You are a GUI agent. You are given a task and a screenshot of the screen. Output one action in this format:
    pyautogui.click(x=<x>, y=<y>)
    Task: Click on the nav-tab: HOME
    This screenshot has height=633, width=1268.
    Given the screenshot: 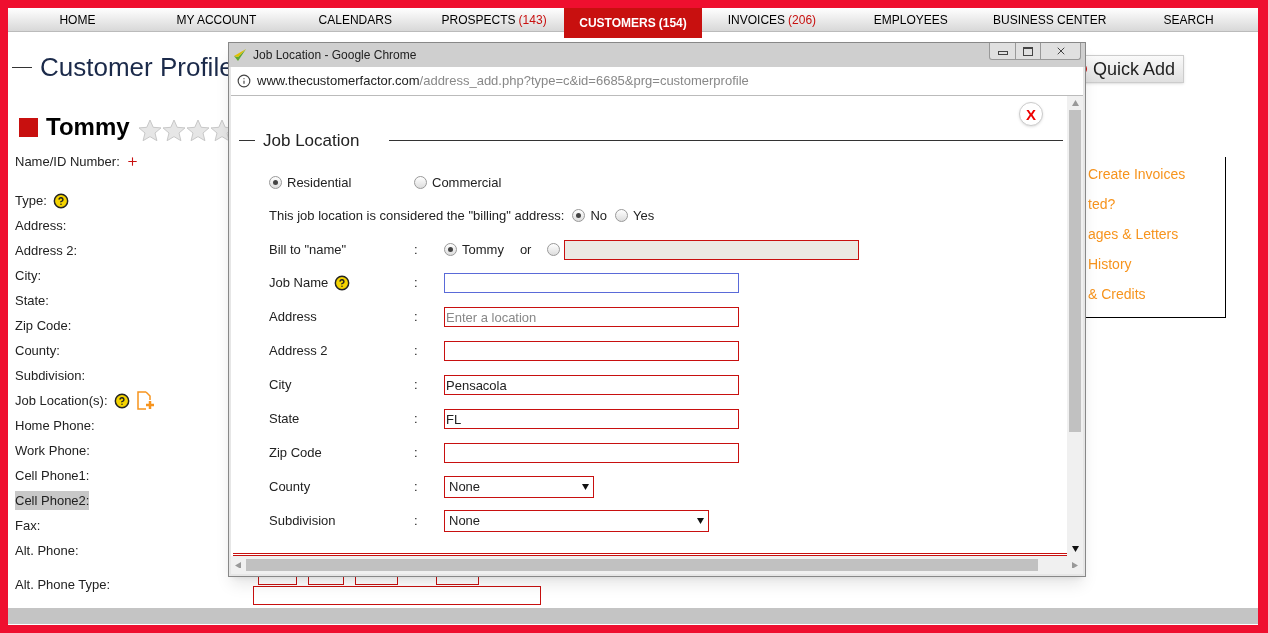 What is the action you would take?
    pyautogui.click(x=77, y=19)
    